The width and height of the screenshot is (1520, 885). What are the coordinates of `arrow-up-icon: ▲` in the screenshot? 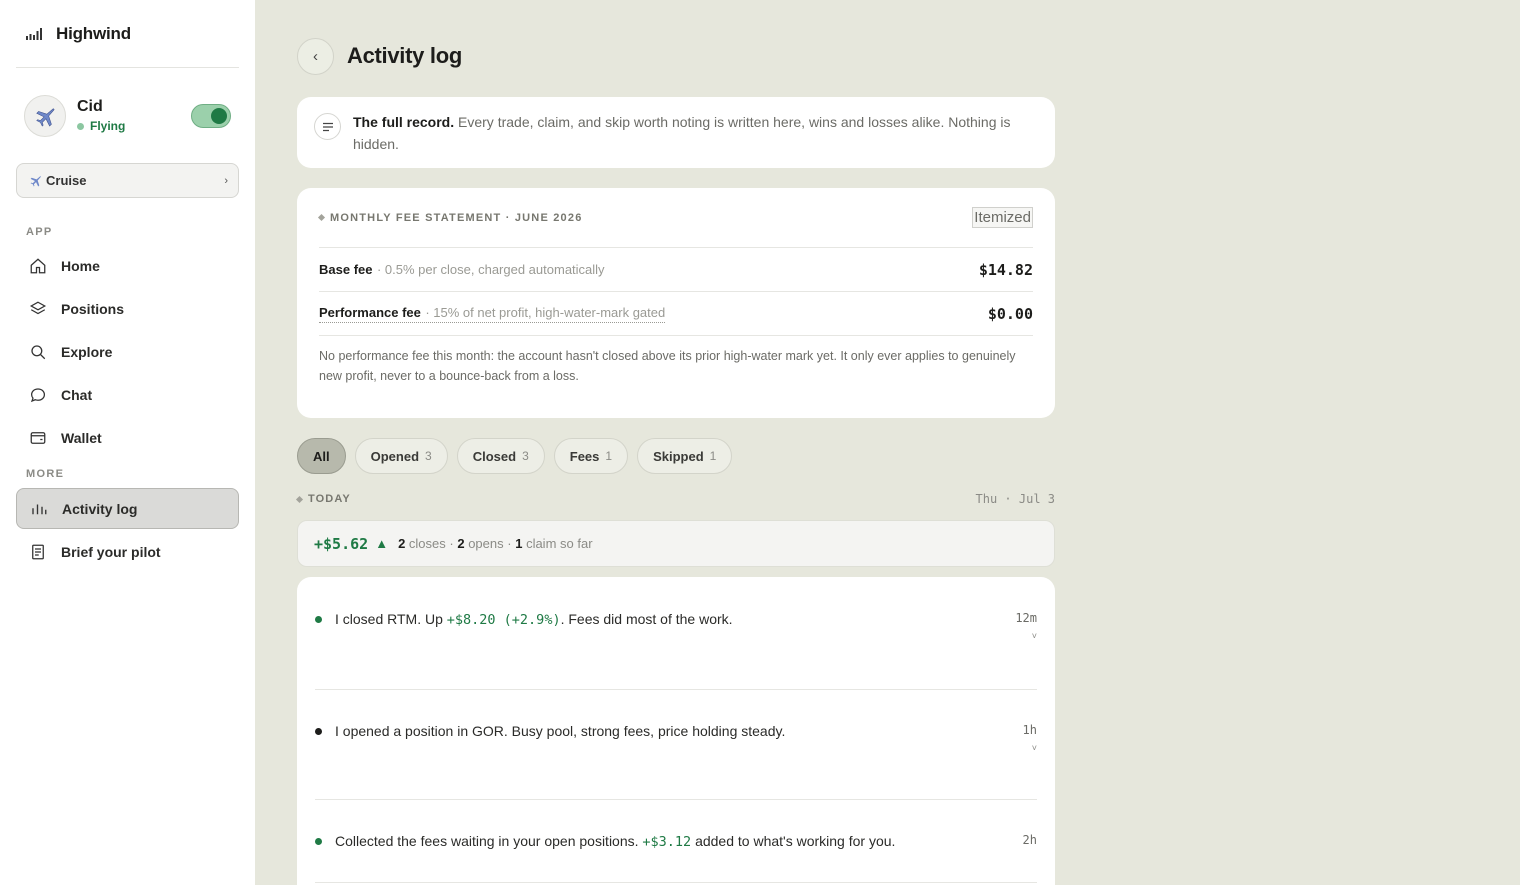 It's located at (382, 543).